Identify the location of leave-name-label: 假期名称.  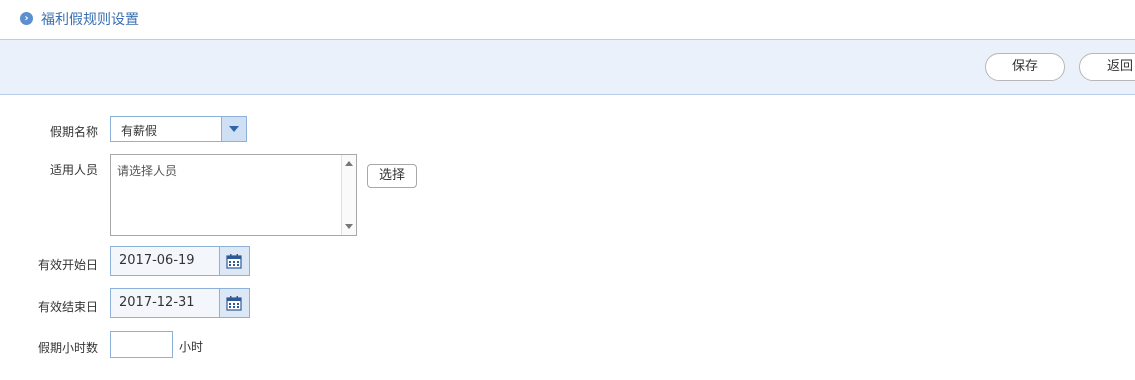
(73, 132).